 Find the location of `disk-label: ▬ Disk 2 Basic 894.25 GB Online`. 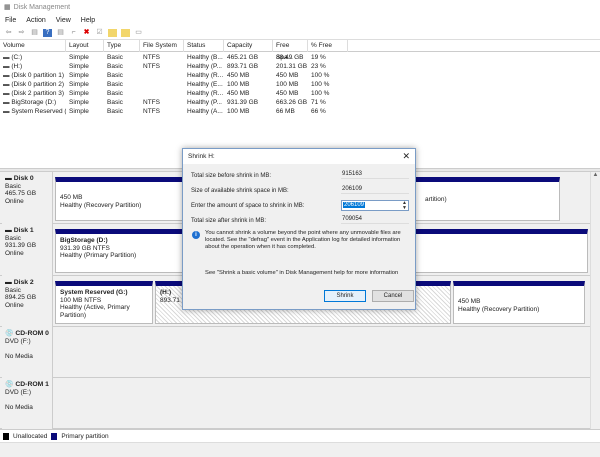

disk-label: ▬ Disk 2 Basic 894.25 GB Online is located at coordinates (27, 301).